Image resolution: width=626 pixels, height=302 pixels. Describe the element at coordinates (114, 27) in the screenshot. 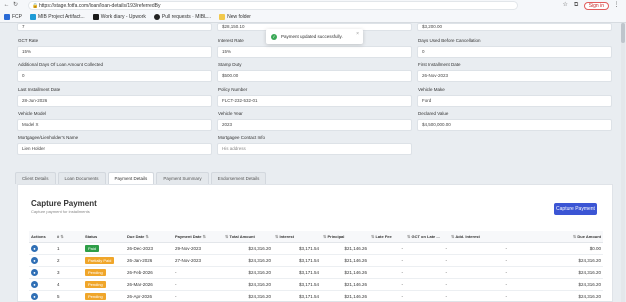

I see `input-row0-col1: 7` at that location.